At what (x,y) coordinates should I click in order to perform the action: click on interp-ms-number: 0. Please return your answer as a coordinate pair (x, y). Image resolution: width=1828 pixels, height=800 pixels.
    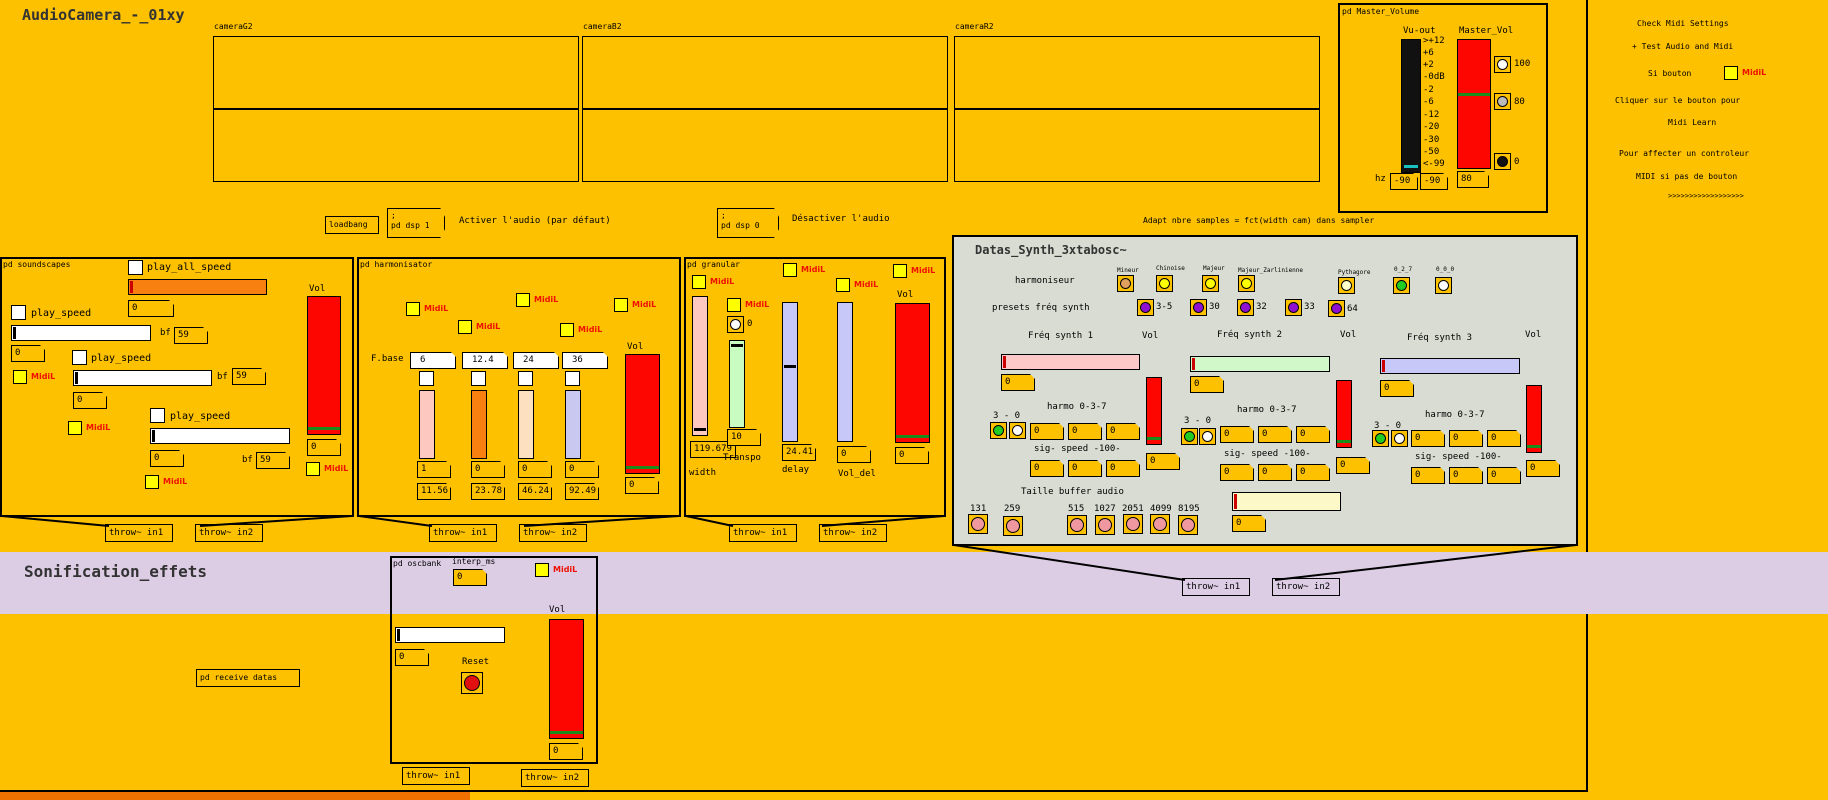
    Looking at the image, I should click on (470, 577).